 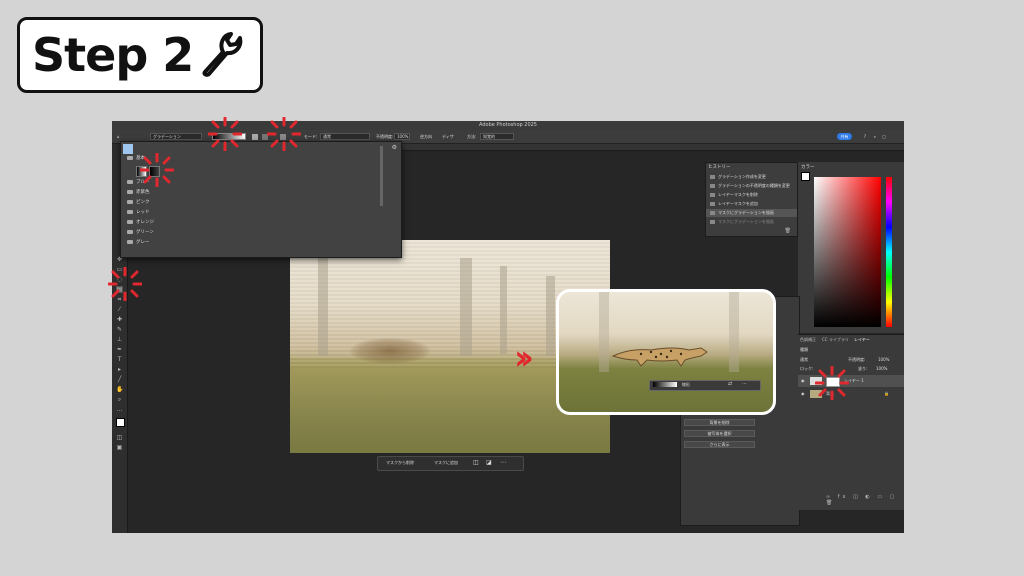 What do you see at coordinates (862, 340) in the screenshot?
I see `tab-layers: レイヤー` at bounding box center [862, 340].